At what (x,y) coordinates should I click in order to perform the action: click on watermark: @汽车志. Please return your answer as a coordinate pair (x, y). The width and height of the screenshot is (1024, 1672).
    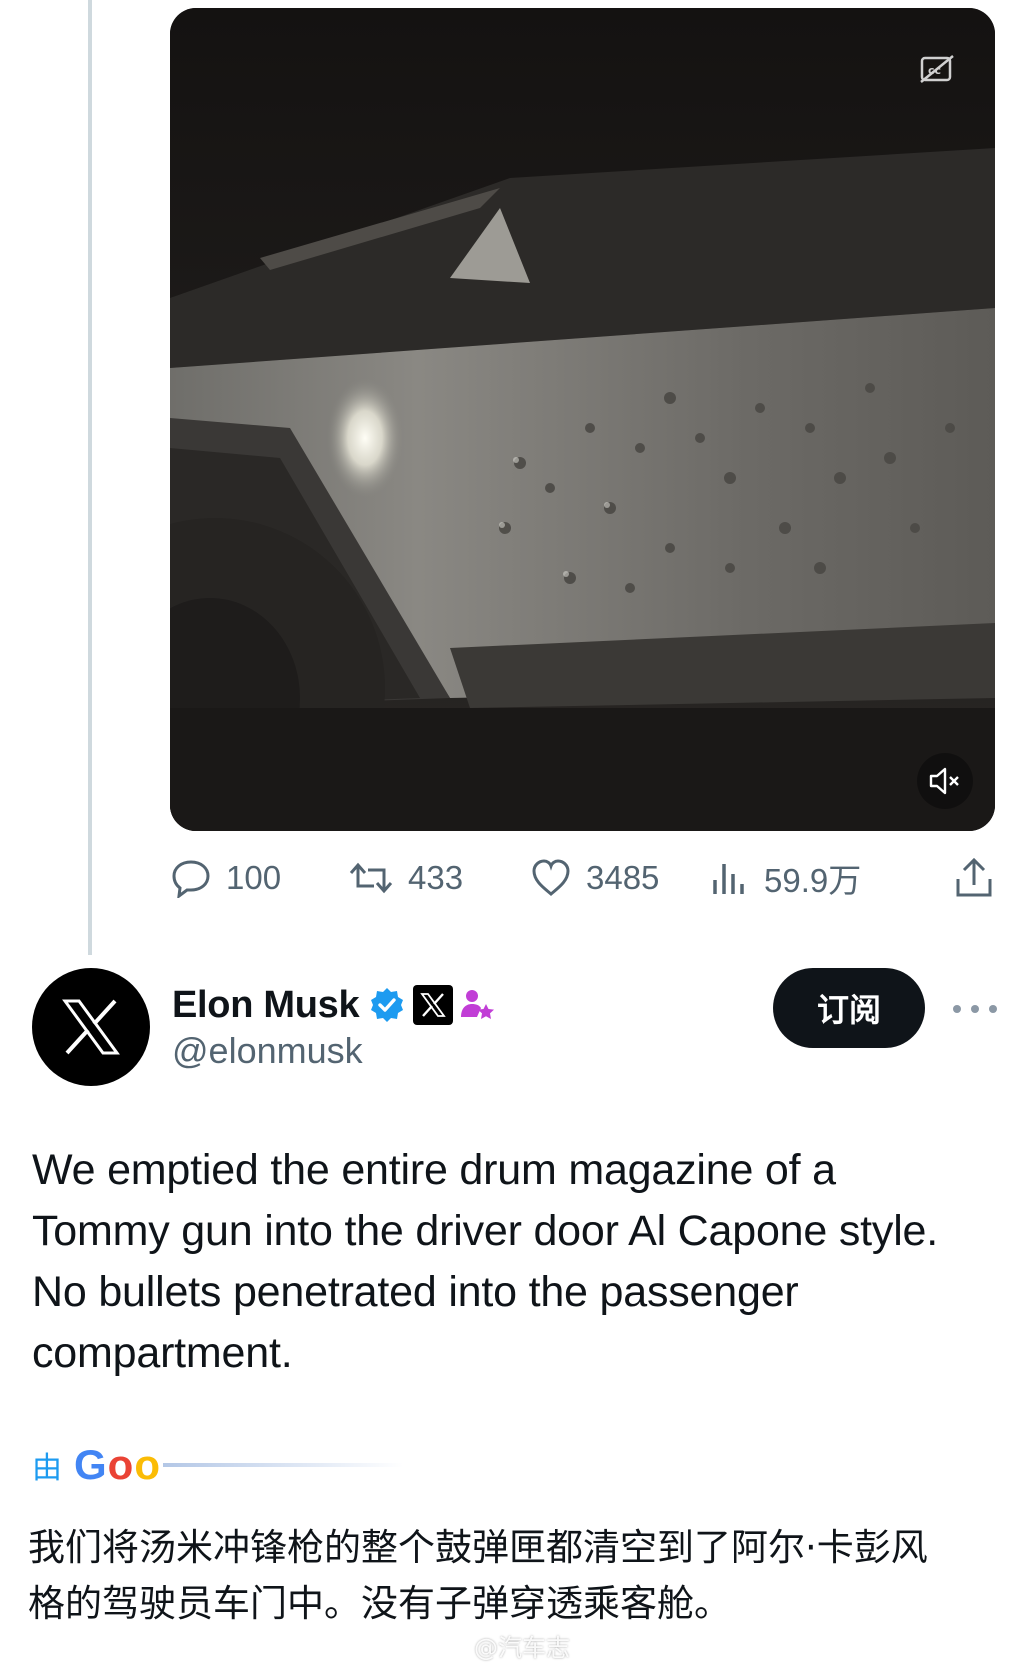
    Looking at the image, I should click on (505, 1645).